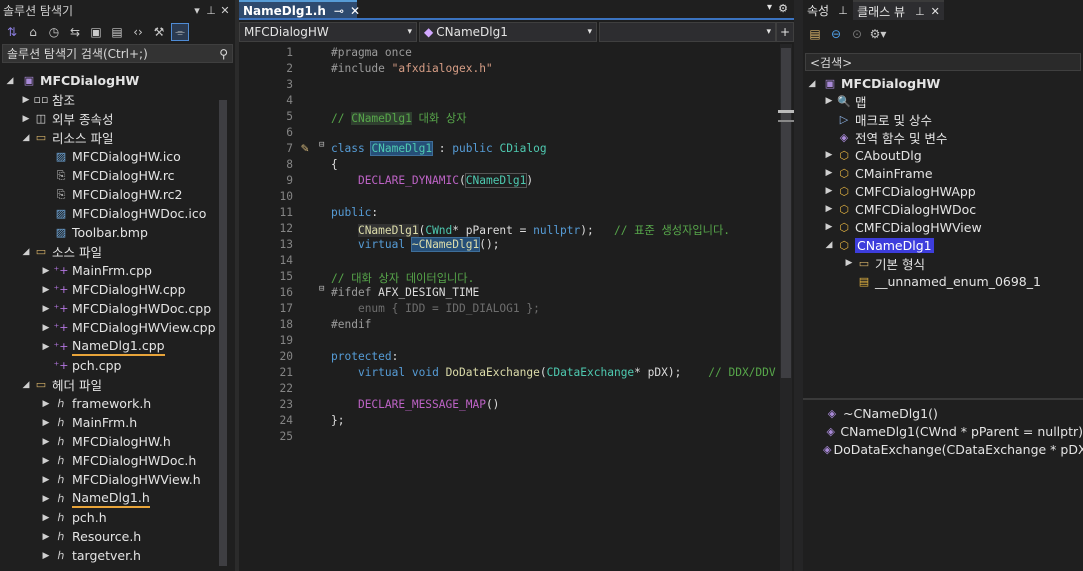 The height and width of the screenshot is (571, 1083). I want to click on member-item: ◈ DoDataExchange(CDataExchange * pDX), so click(943, 449).